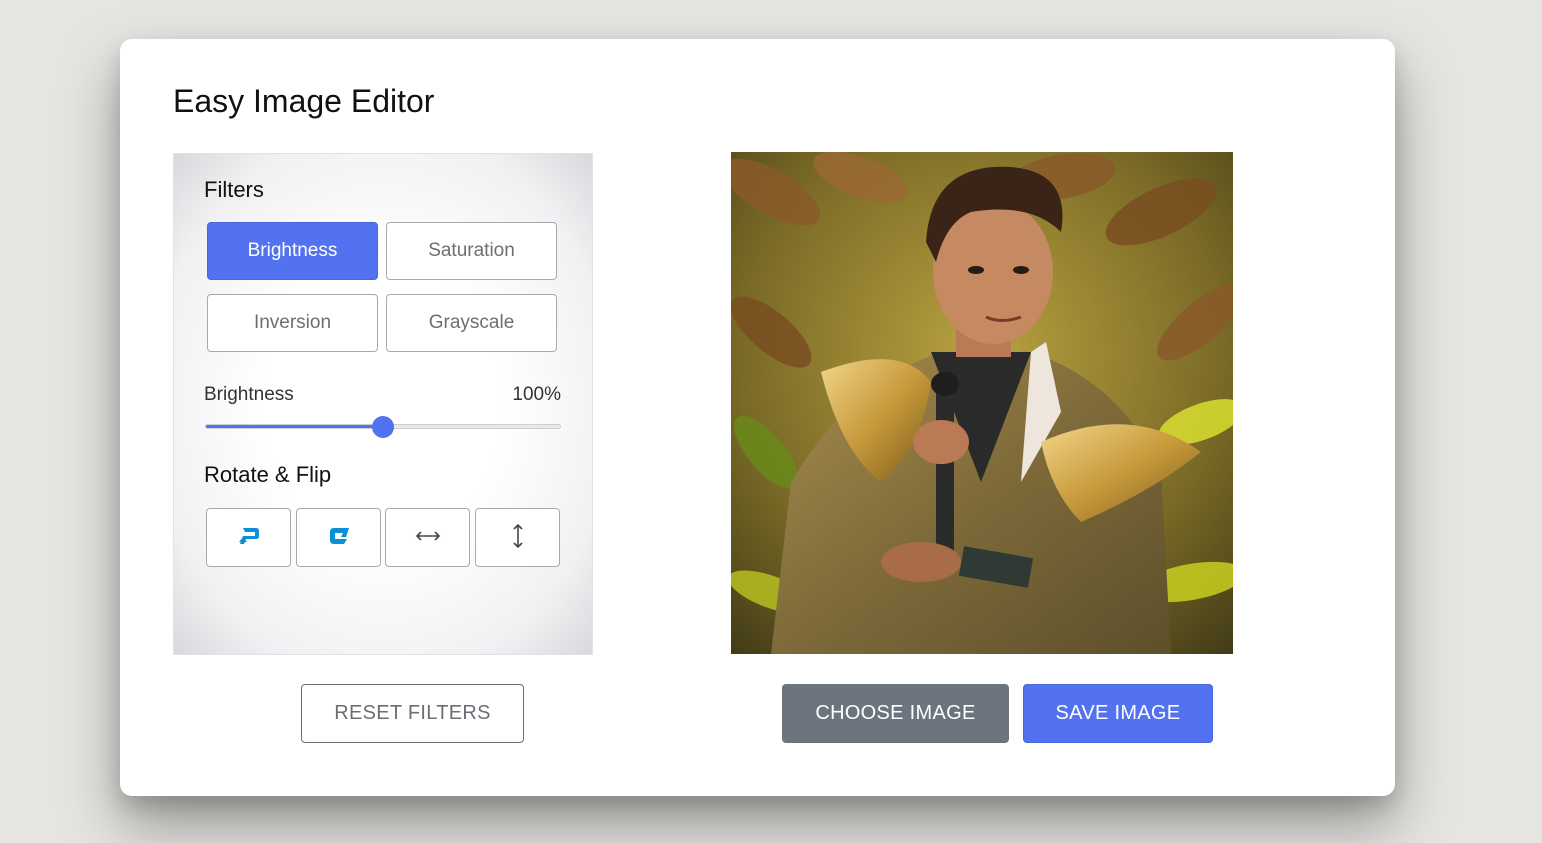 Image resolution: width=1542 pixels, height=843 pixels. Describe the element at coordinates (412, 713) in the screenshot. I see `reset-filters-button: RESET FILTERS` at that location.